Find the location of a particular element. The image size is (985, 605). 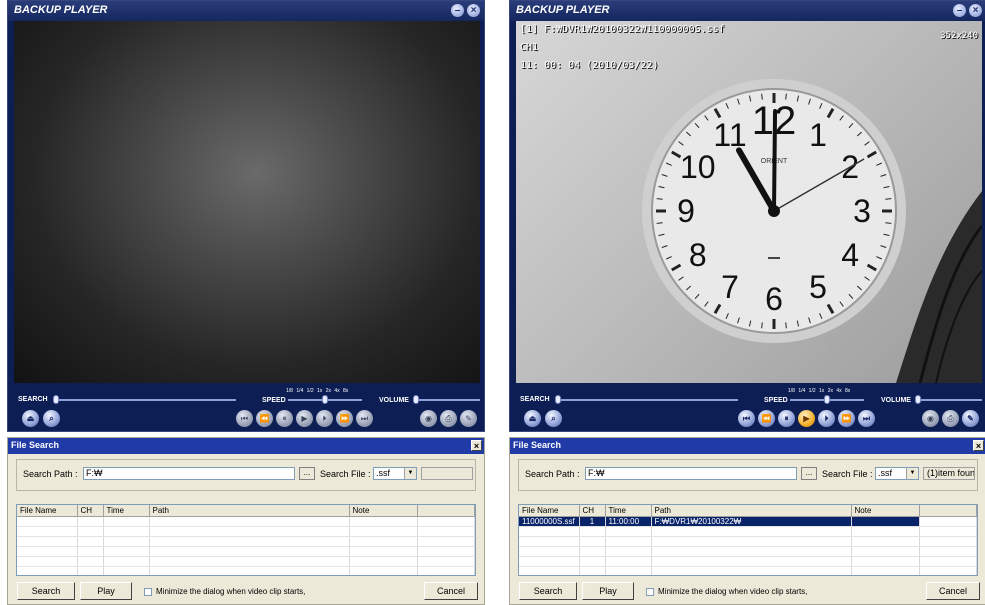

file-list-grid: File Name CH Time Path Note is located at coordinates (246, 540).